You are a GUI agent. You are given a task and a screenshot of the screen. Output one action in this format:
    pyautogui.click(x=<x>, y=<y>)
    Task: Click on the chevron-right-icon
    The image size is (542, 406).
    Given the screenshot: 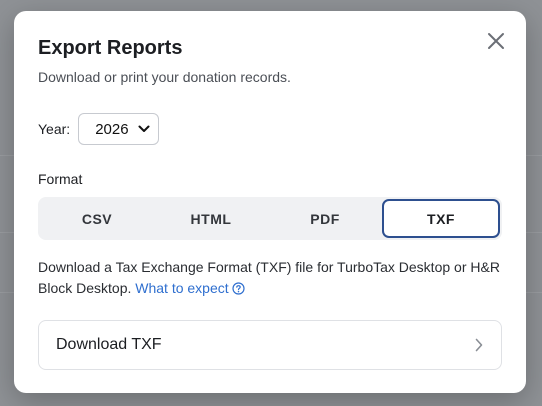 What is the action you would take?
    pyautogui.click(x=479, y=345)
    